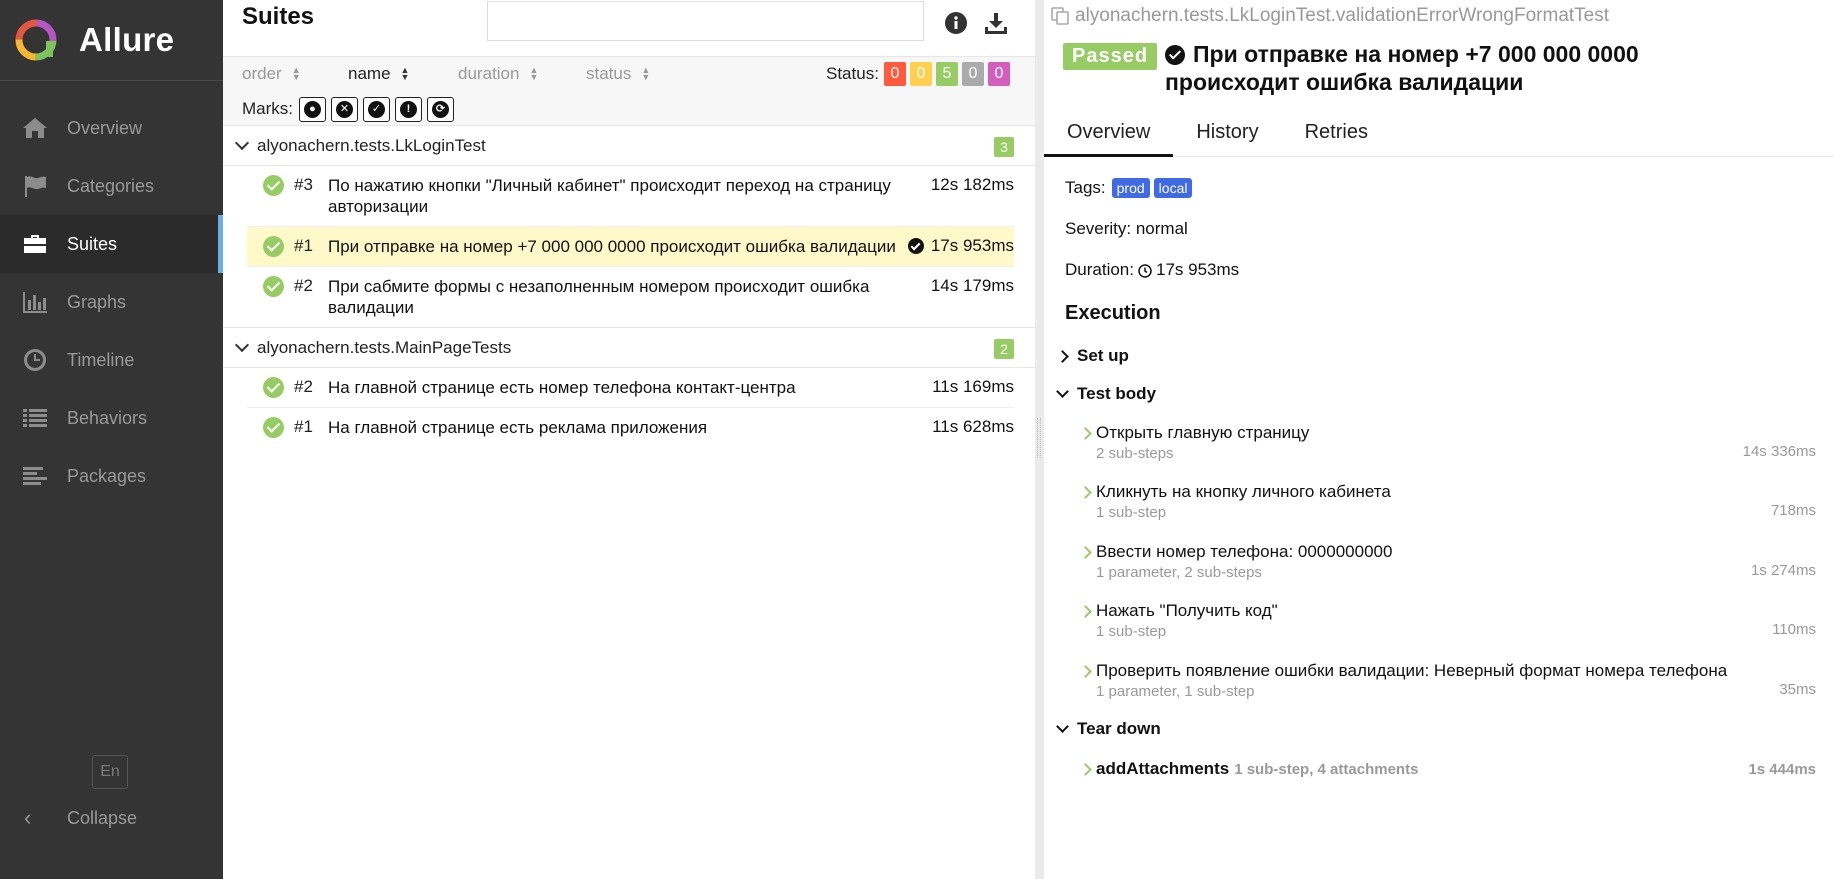  Describe the element at coordinates (921, 74) in the screenshot. I see `status-broken-badge: 0` at that location.